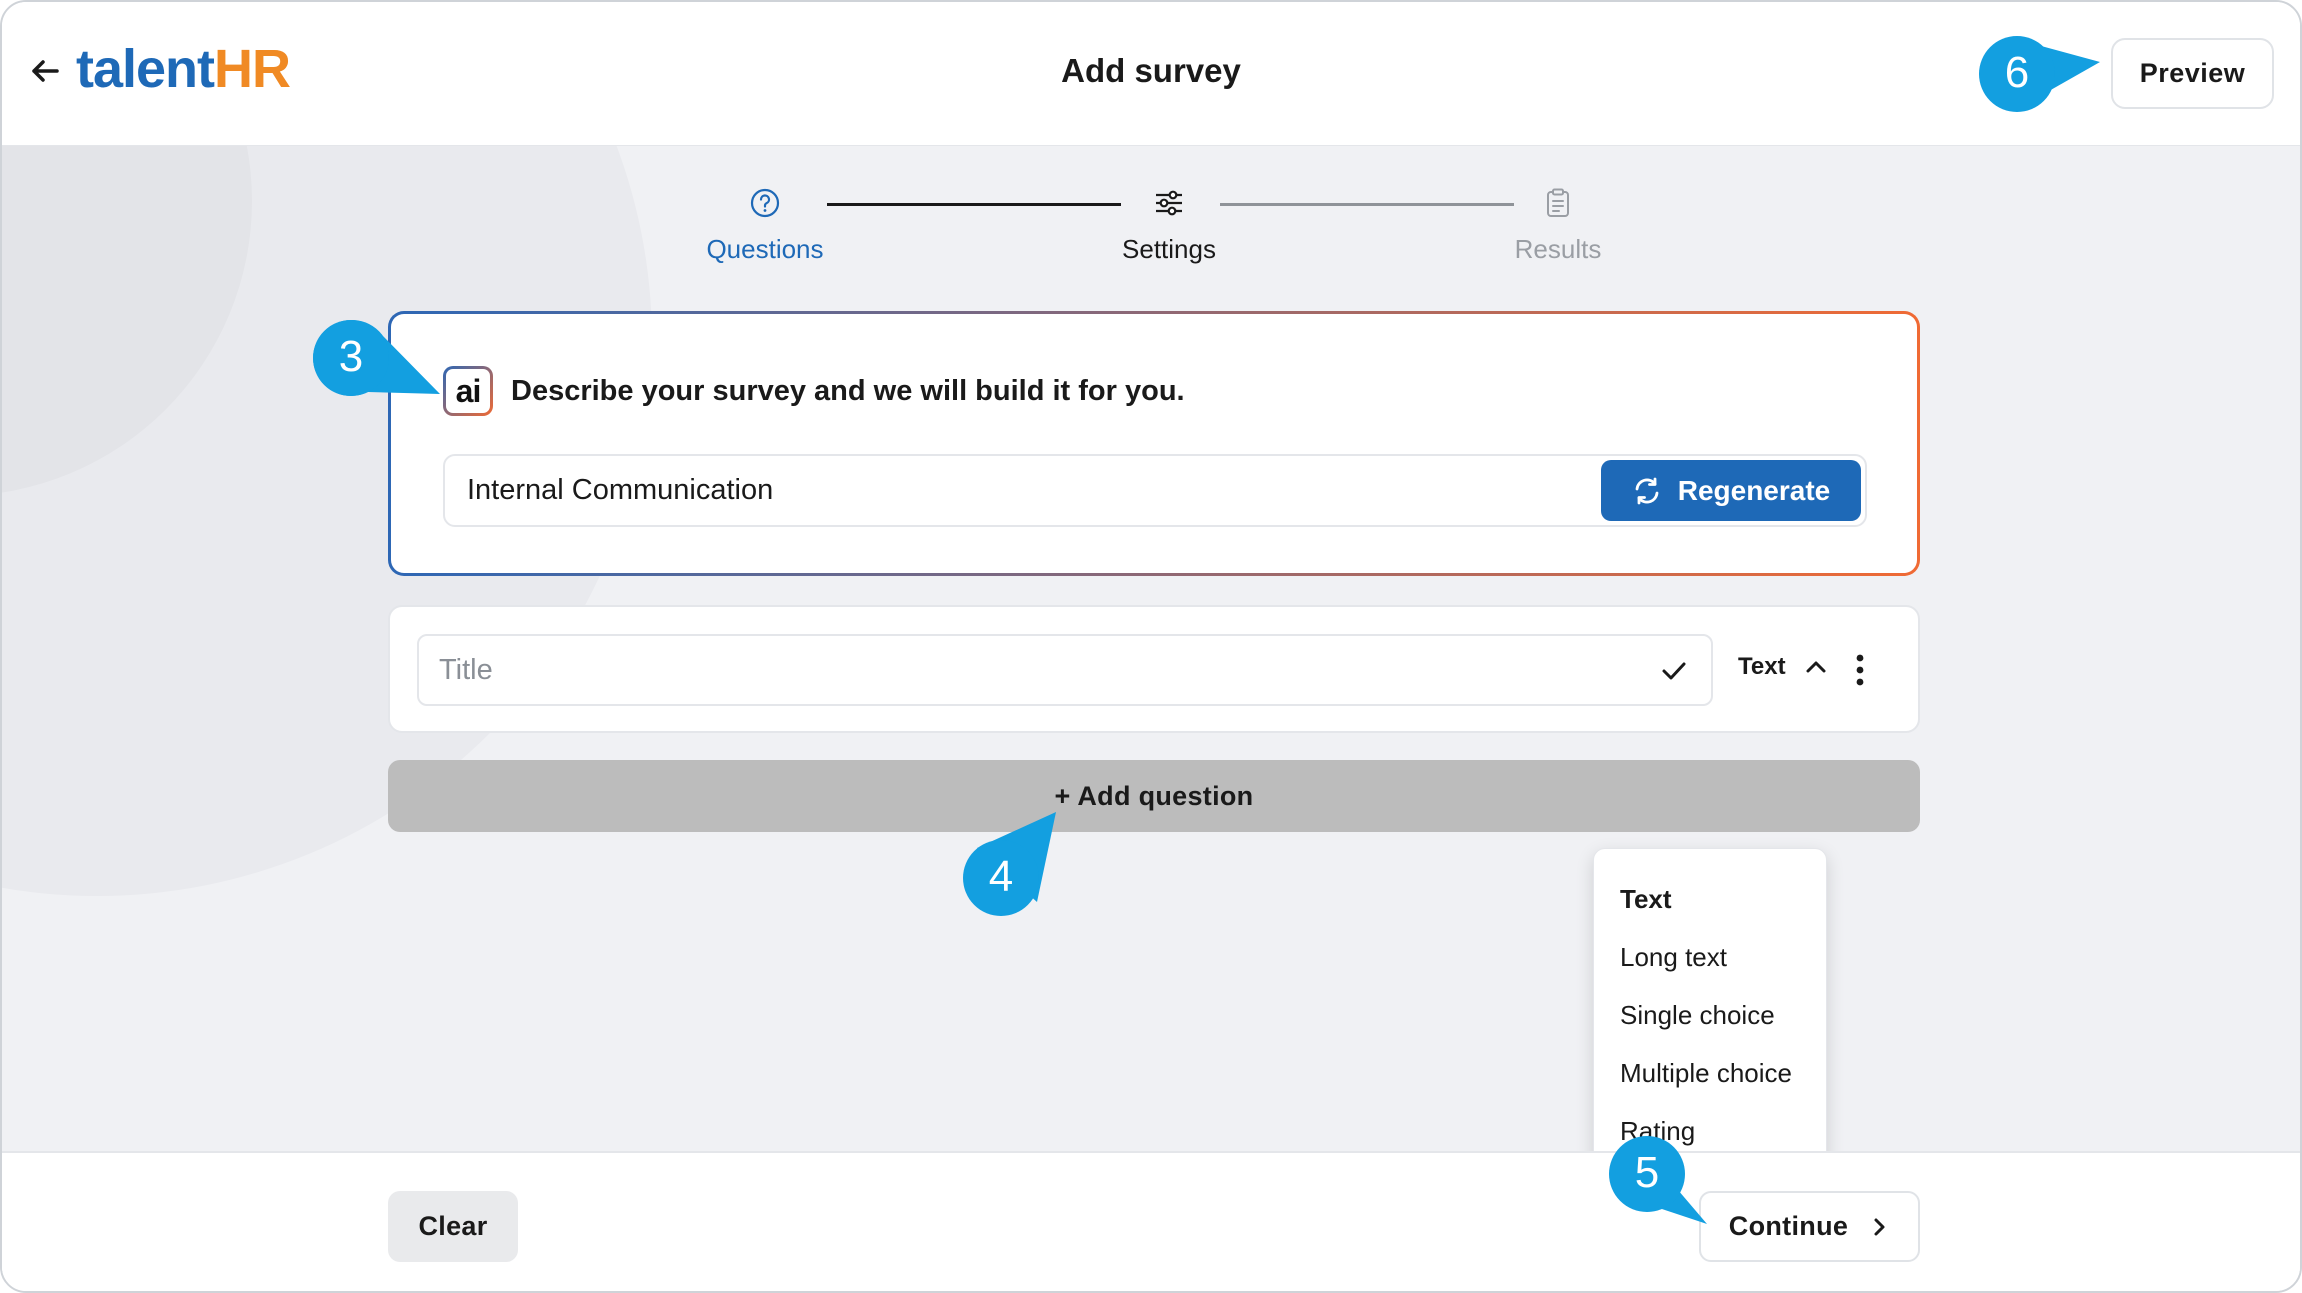 Image resolution: width=2302 pixels, height=1293 pixels. Describe the element at coordinates (2059, 96) in the screenshot. I see `callout-6: 6` at that location.